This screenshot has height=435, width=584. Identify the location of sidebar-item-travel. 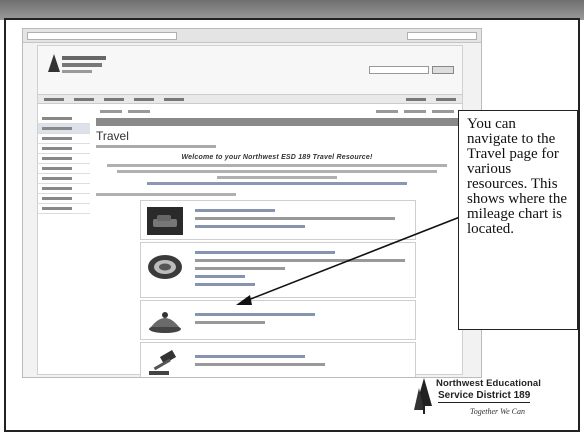
(64, 129).